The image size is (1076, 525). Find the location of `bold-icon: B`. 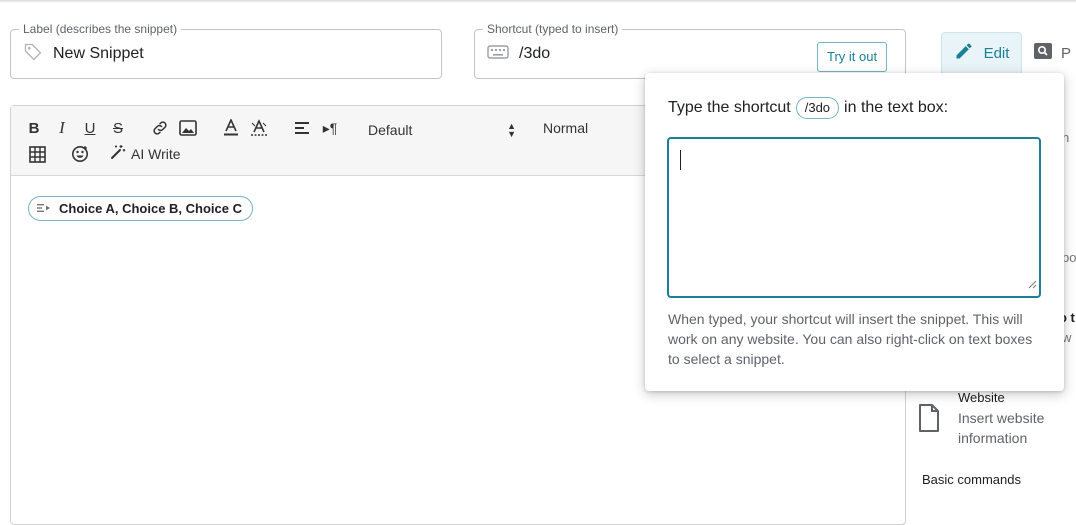

bold-icon: B is located at coordinates (34, 128).